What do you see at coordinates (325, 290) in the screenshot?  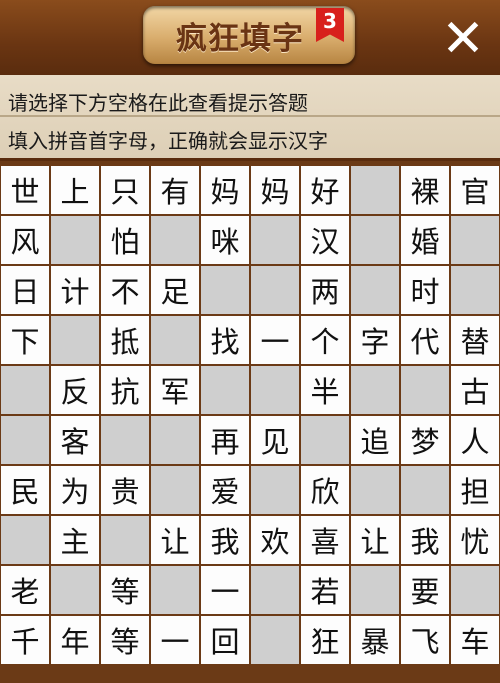 I see `grid-cell-filled: 两` at bounding box center [325, 290].